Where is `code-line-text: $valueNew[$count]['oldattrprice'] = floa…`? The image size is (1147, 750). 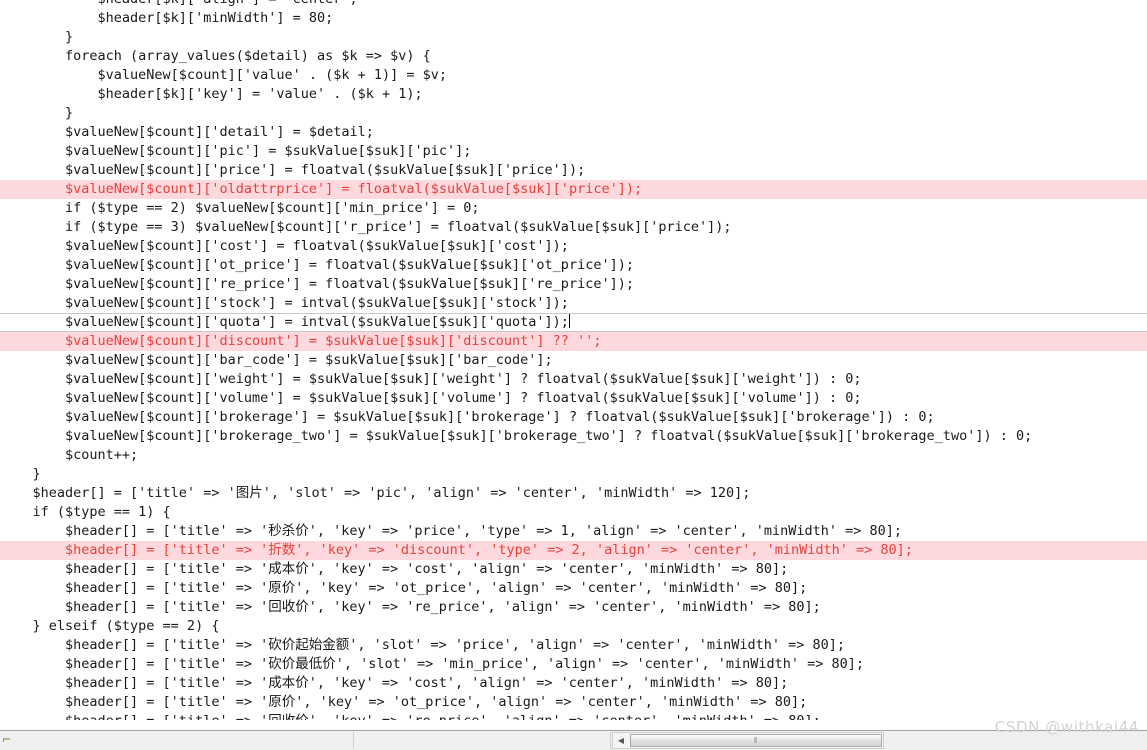 code-line-text: $valueNew[$count]['oldattrprice'] = floa… is located at coordinates (321, 189).